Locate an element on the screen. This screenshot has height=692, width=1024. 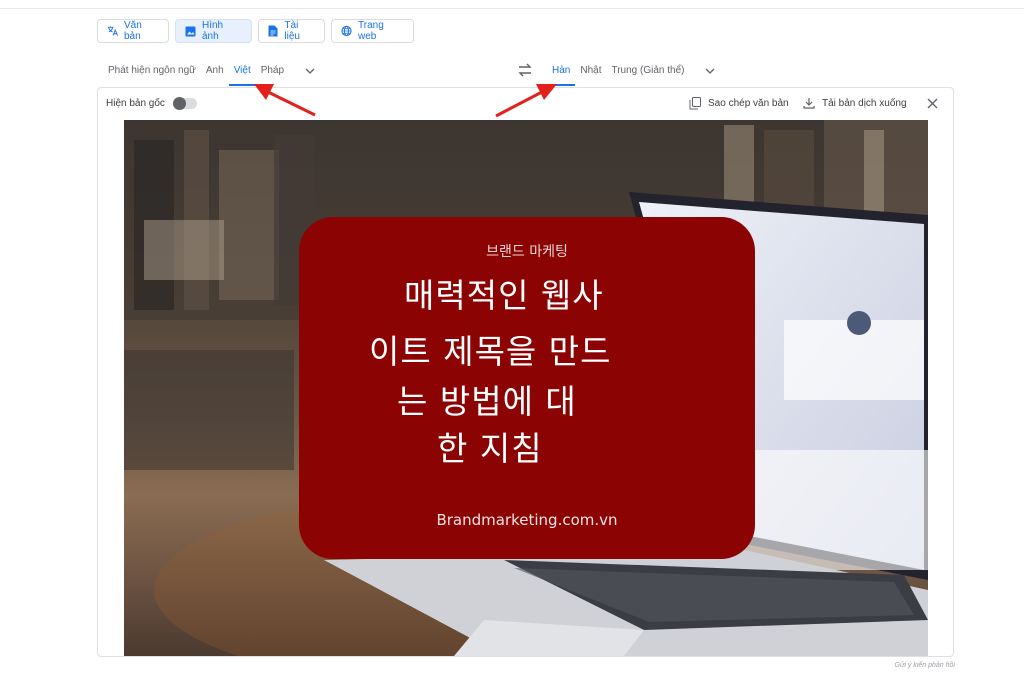
tab-document: Tài liệu is located at coordinates (291, 31).